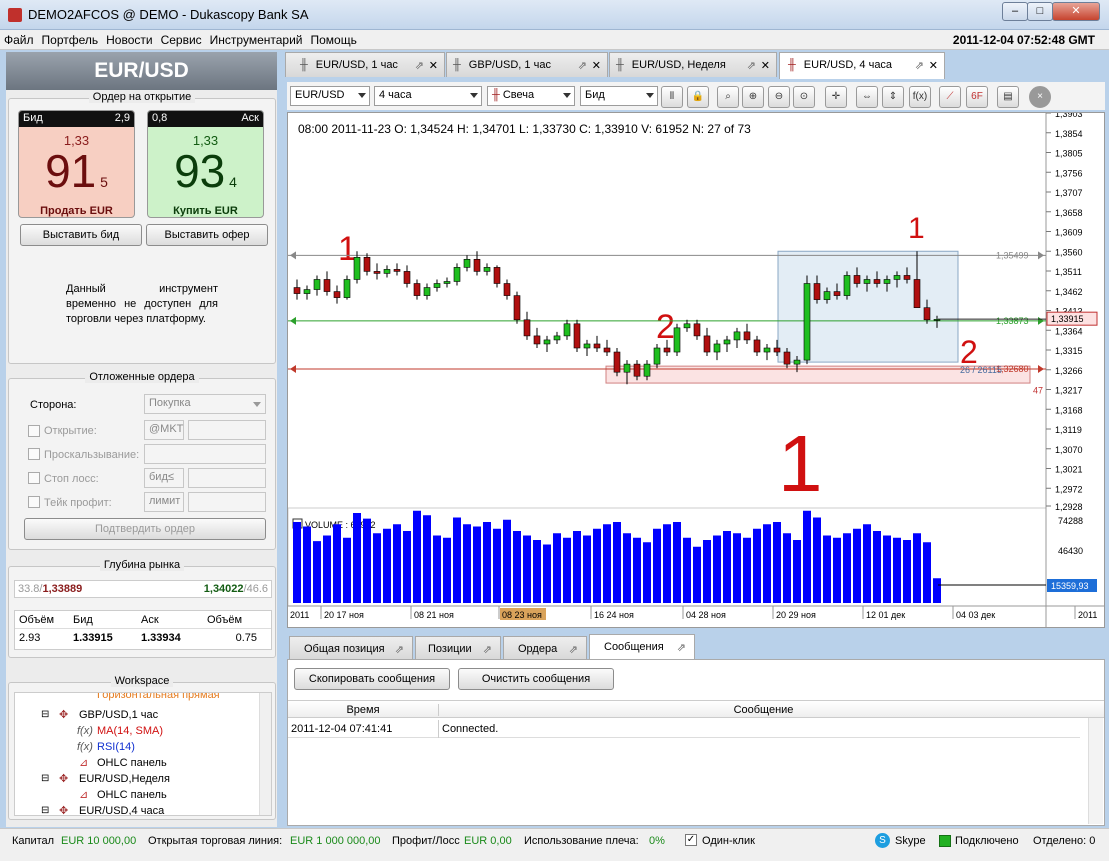 The height and width of the screenshot is (861, 1109). What do you see at coordinates (19, 38) in the screenshot?
I see `menu-file: Файл` at bounding box center [19, 38].